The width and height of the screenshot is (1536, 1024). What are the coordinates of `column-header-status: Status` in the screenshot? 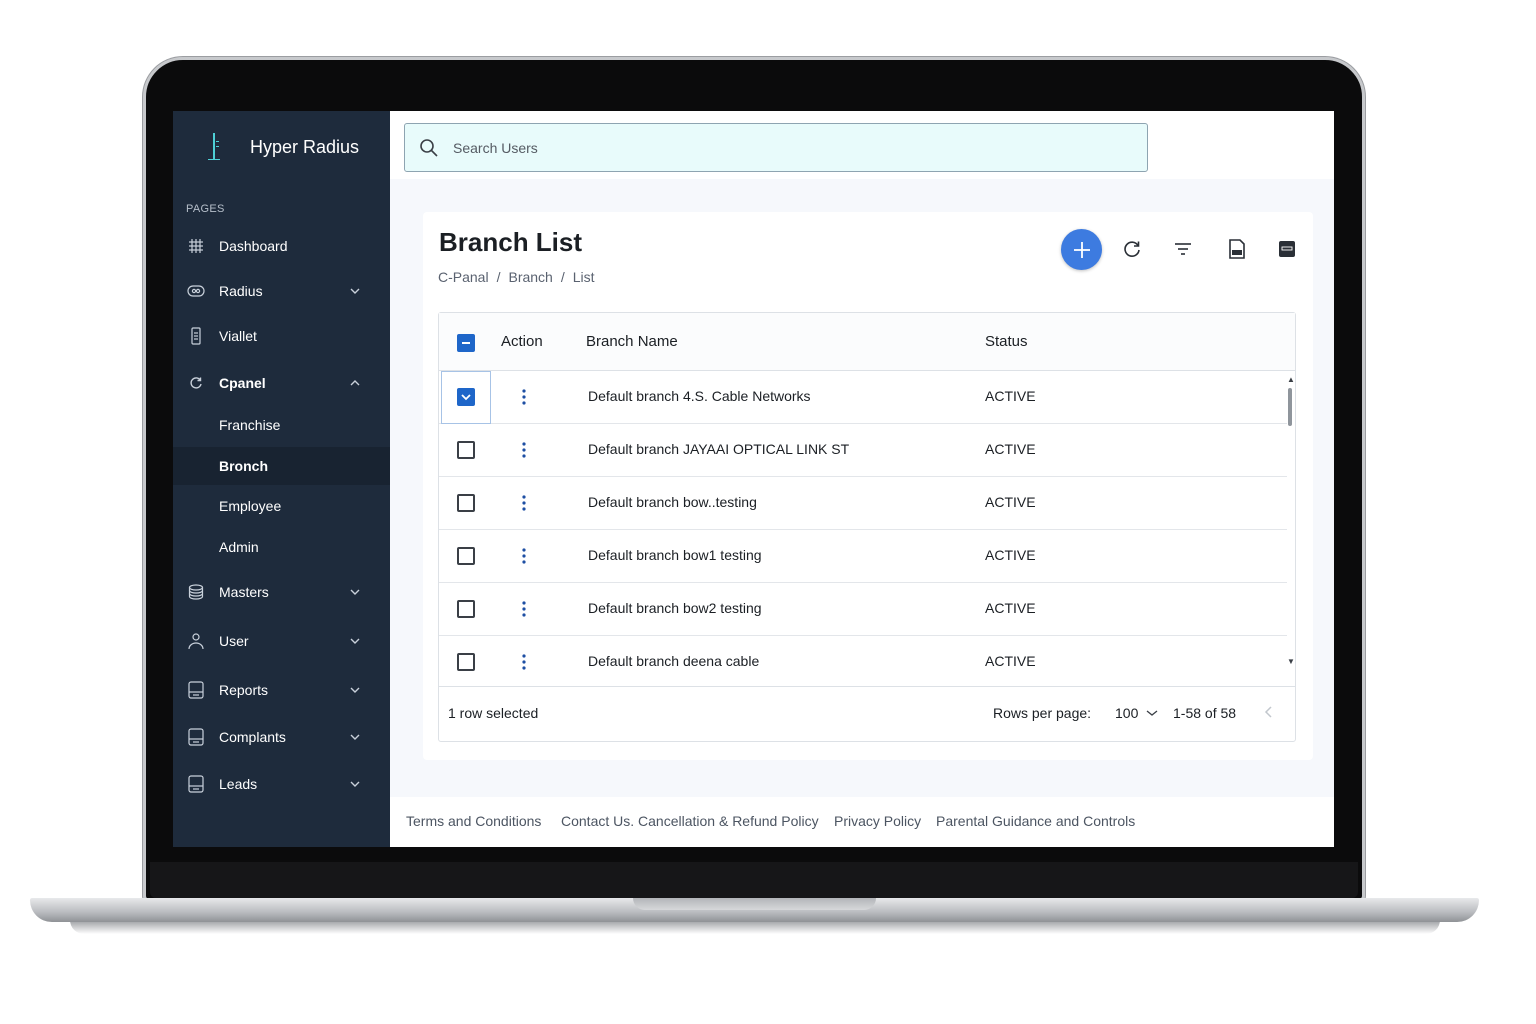 It's located at (1006, 341).